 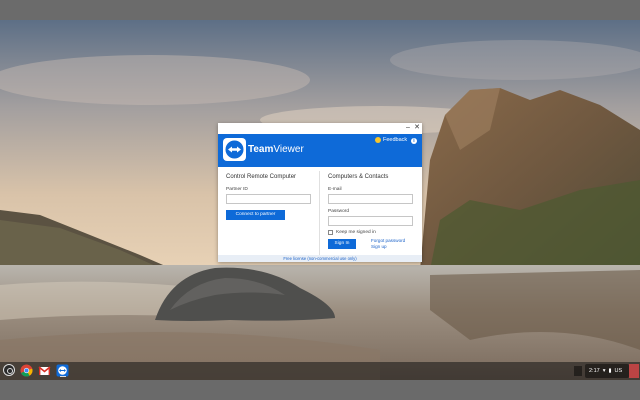 What do you see at coordinates (261, 177) in the screenshot?
I see `control-remote-title: Control Remote Computer` at bounding box center [261, 177].